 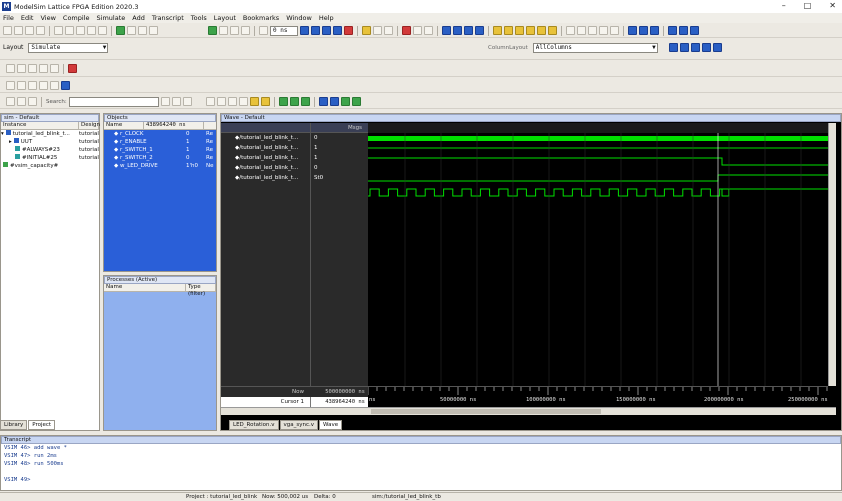 What do you see at coordinates (479, 30) in the screenshot?
I see `zoom-full-wave-icon` at bounding box center [479, 30].